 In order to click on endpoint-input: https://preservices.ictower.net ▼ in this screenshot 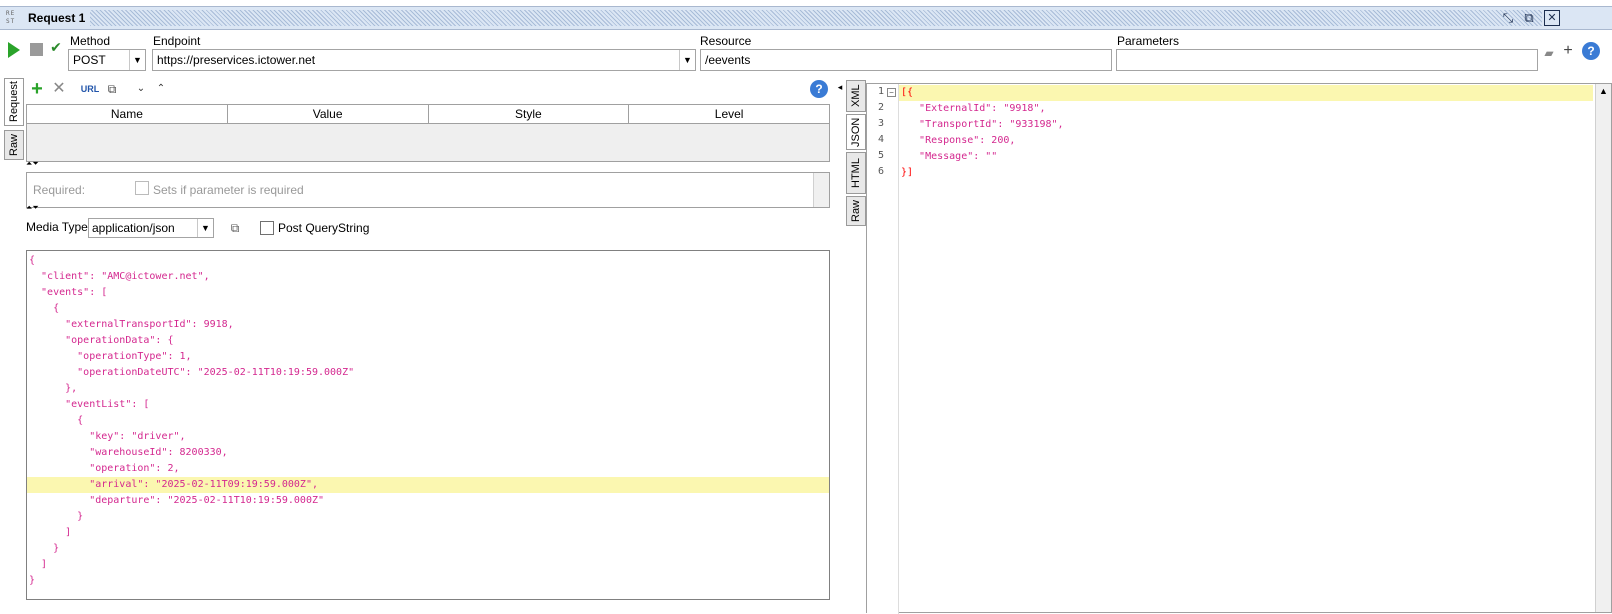, I will do `click(424, 60)`.